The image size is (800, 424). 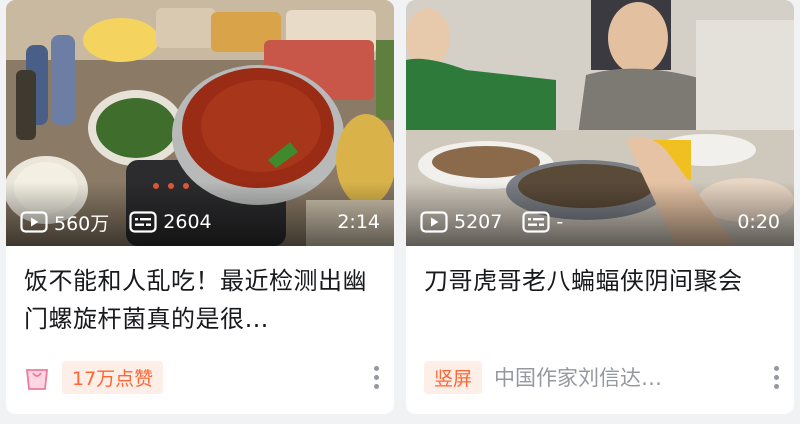 What do you see at coordinates (560, 222) in the screenshot?
I see `danmaku-count-value: -` at bounding box center [560, 222].